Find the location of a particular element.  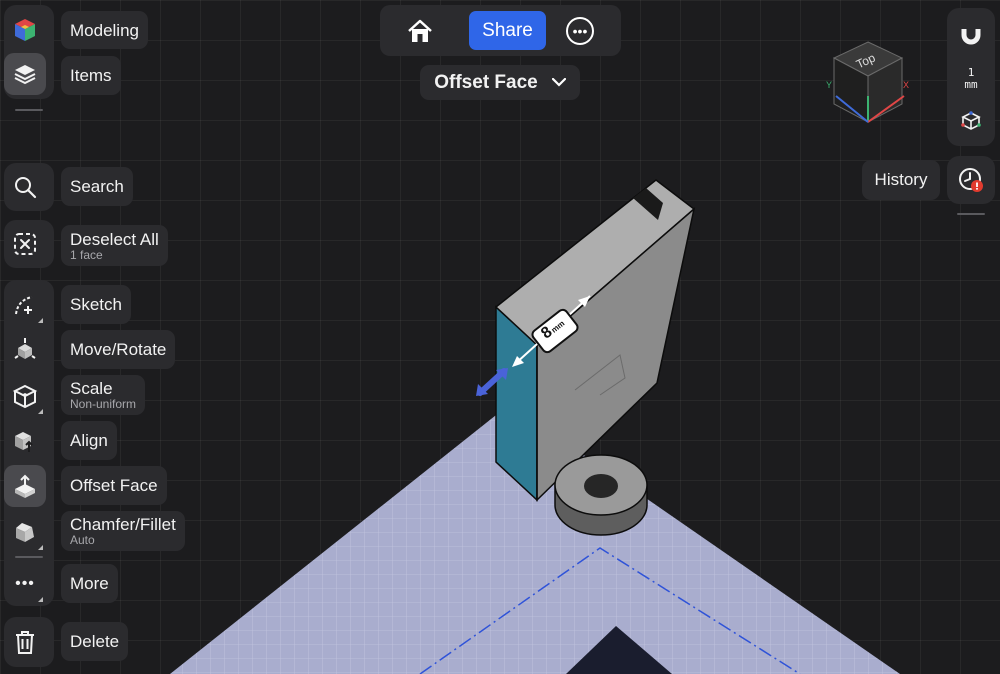

sketch-button is located at coordinates (25, 305).